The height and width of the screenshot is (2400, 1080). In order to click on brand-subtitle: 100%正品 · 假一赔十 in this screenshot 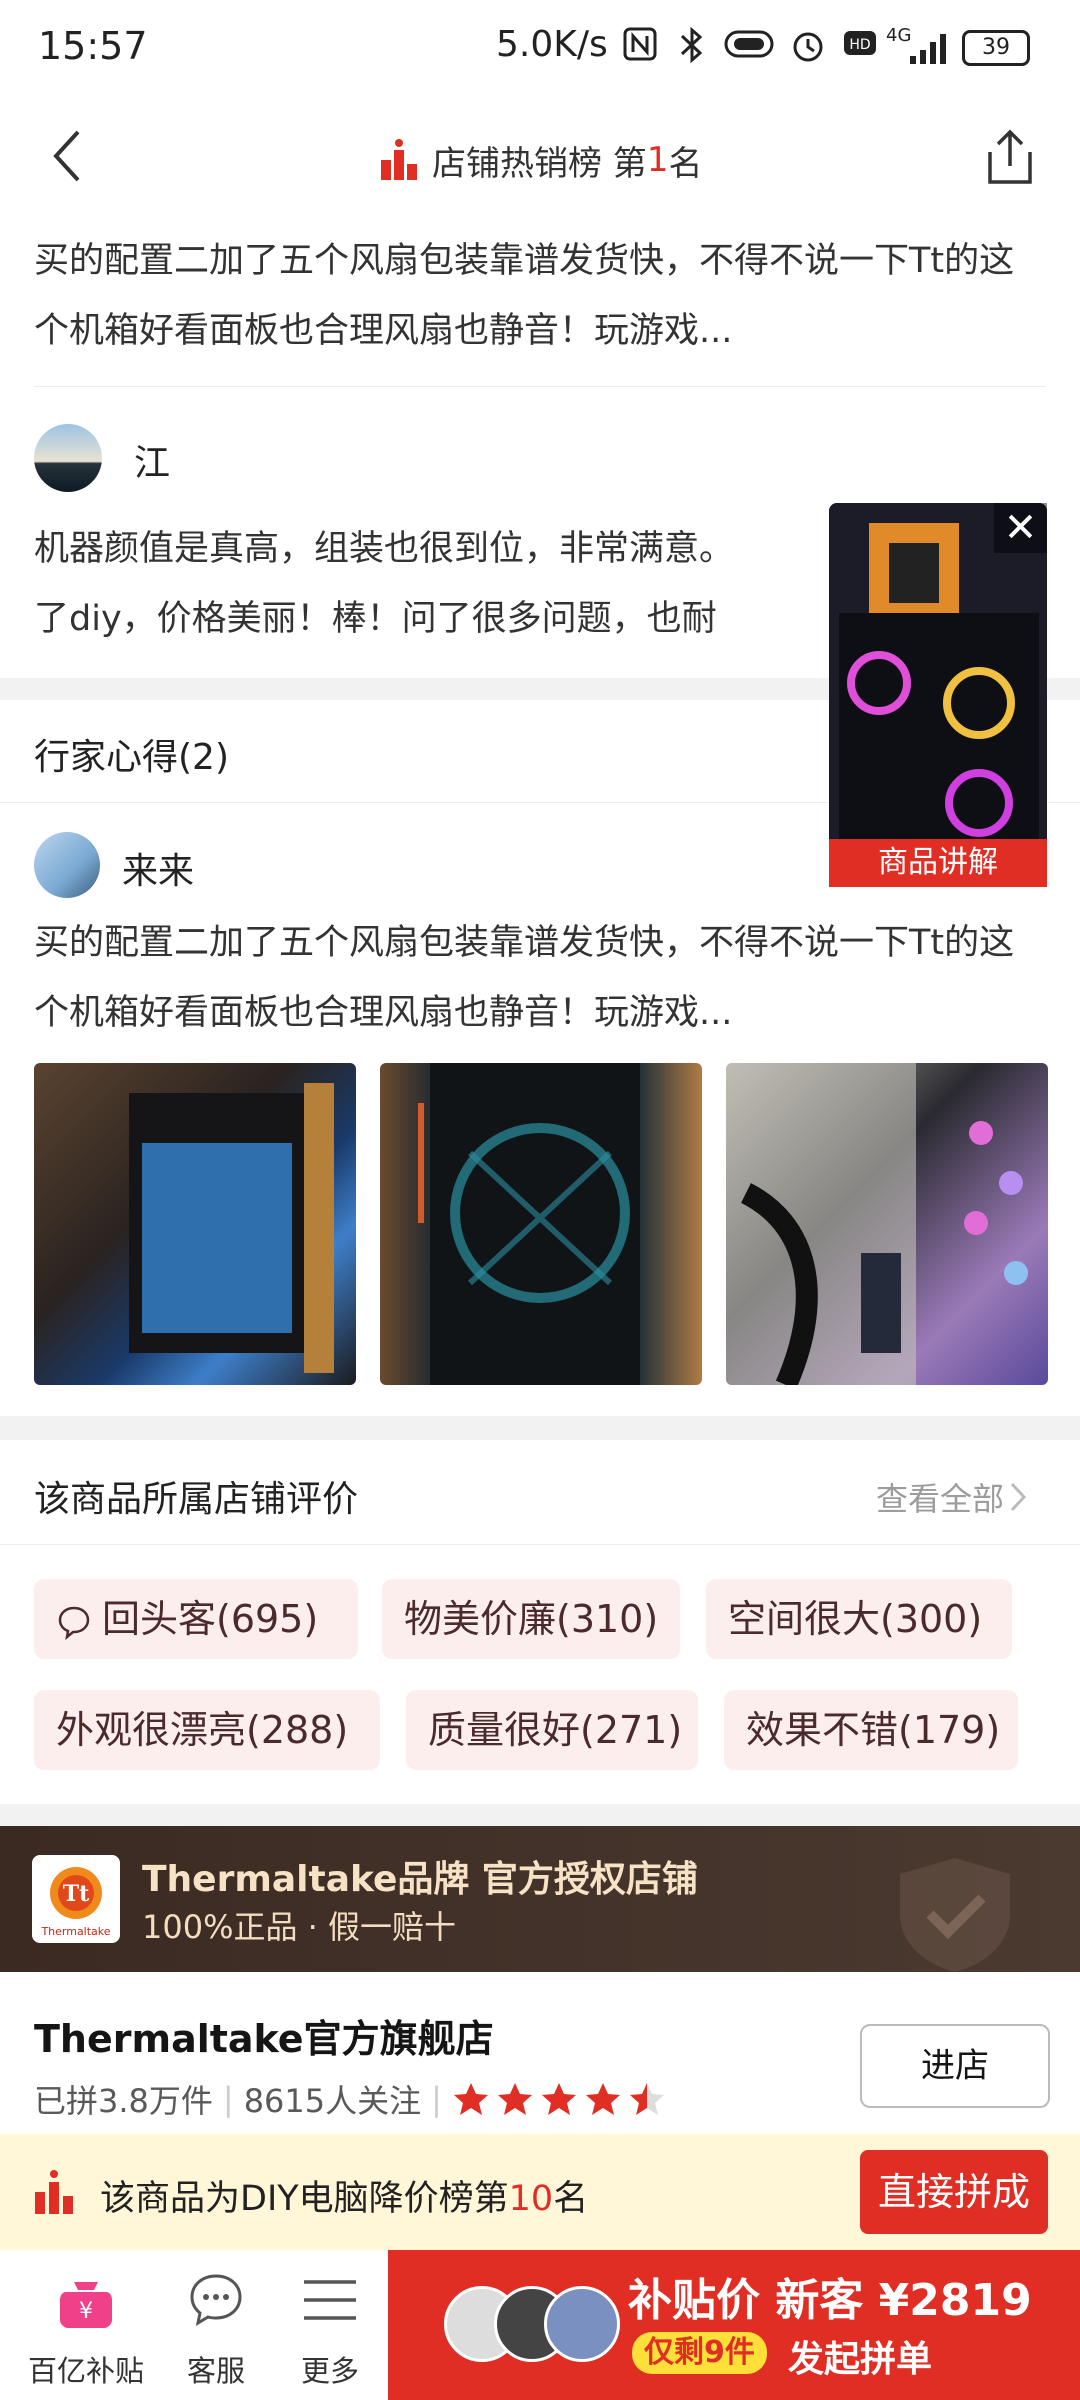, I will do `click(299, 1927)`.